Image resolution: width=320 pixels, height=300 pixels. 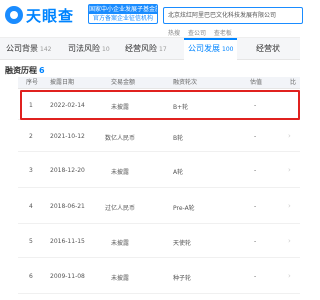 What do you see at coordinates (204, 48) in the screenshot?
I see `tab-label: 公司发展` at bounding box center [204, 48].